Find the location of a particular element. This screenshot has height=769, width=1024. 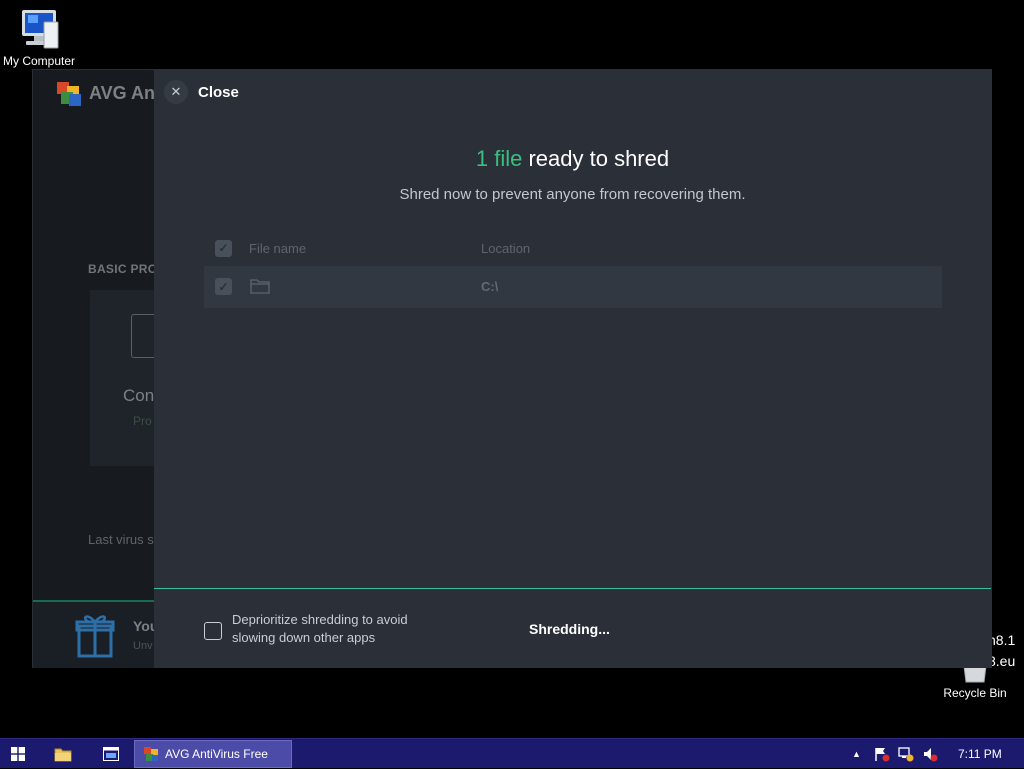

shred-headline: 1 file ready to shred is located at coordinates (572, 159).